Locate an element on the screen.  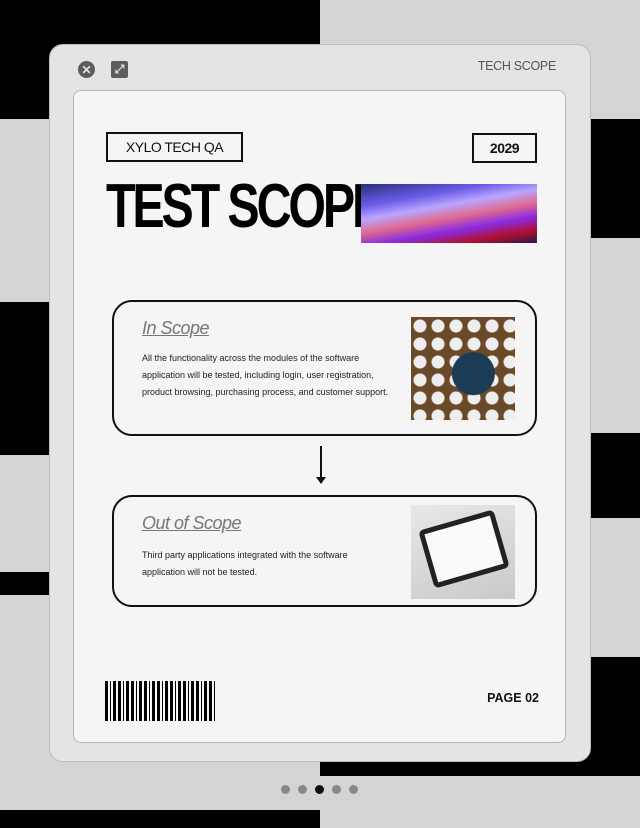
pagination-dots is located at coordinates (319, 789).